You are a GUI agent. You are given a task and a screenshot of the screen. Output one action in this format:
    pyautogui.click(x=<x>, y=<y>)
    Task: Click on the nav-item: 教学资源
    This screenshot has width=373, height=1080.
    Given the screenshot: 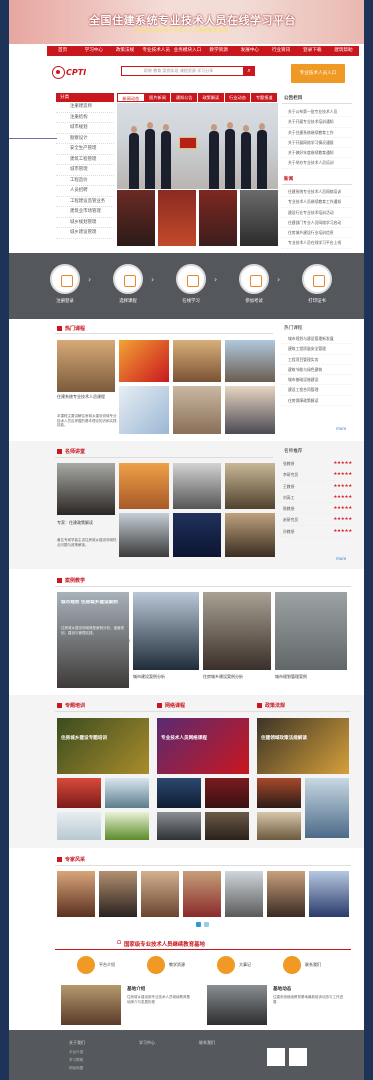 What is the action you would take?
    pyautogui.click(x=218, y=51)
    